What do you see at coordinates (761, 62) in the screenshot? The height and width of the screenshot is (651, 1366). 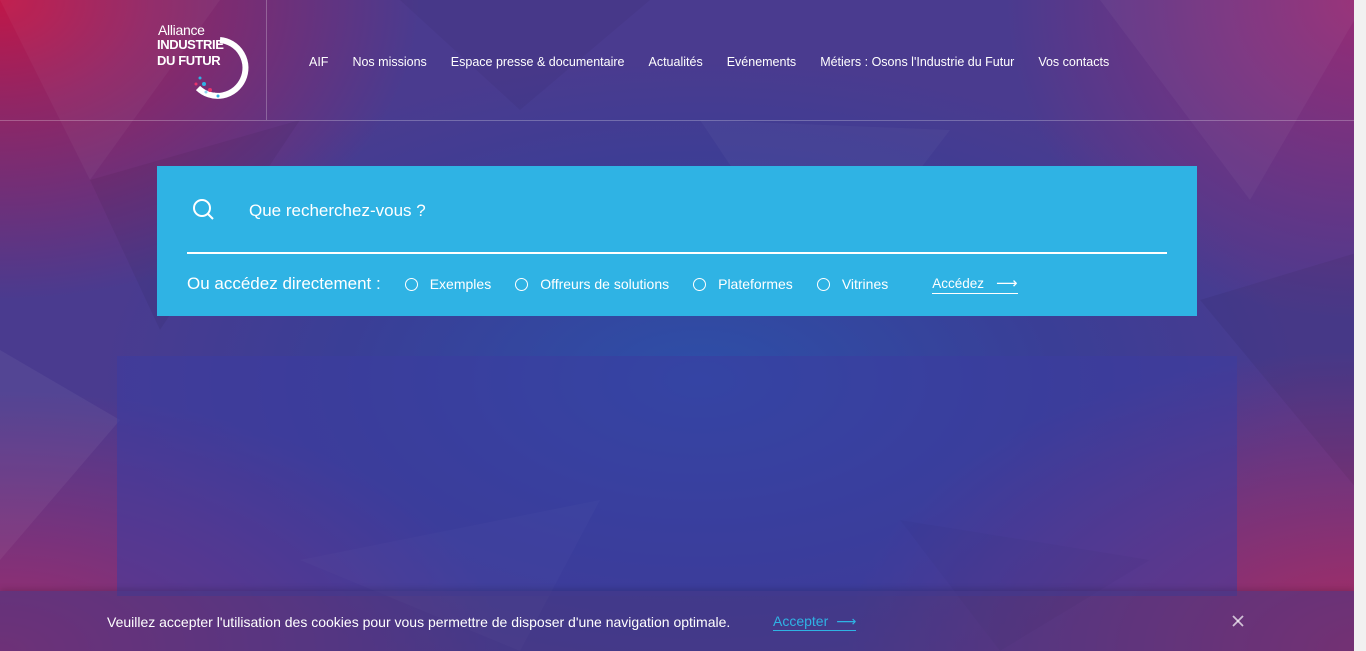 I see `nav-item-evenements: Evénements` at bounding box center [761, 62].